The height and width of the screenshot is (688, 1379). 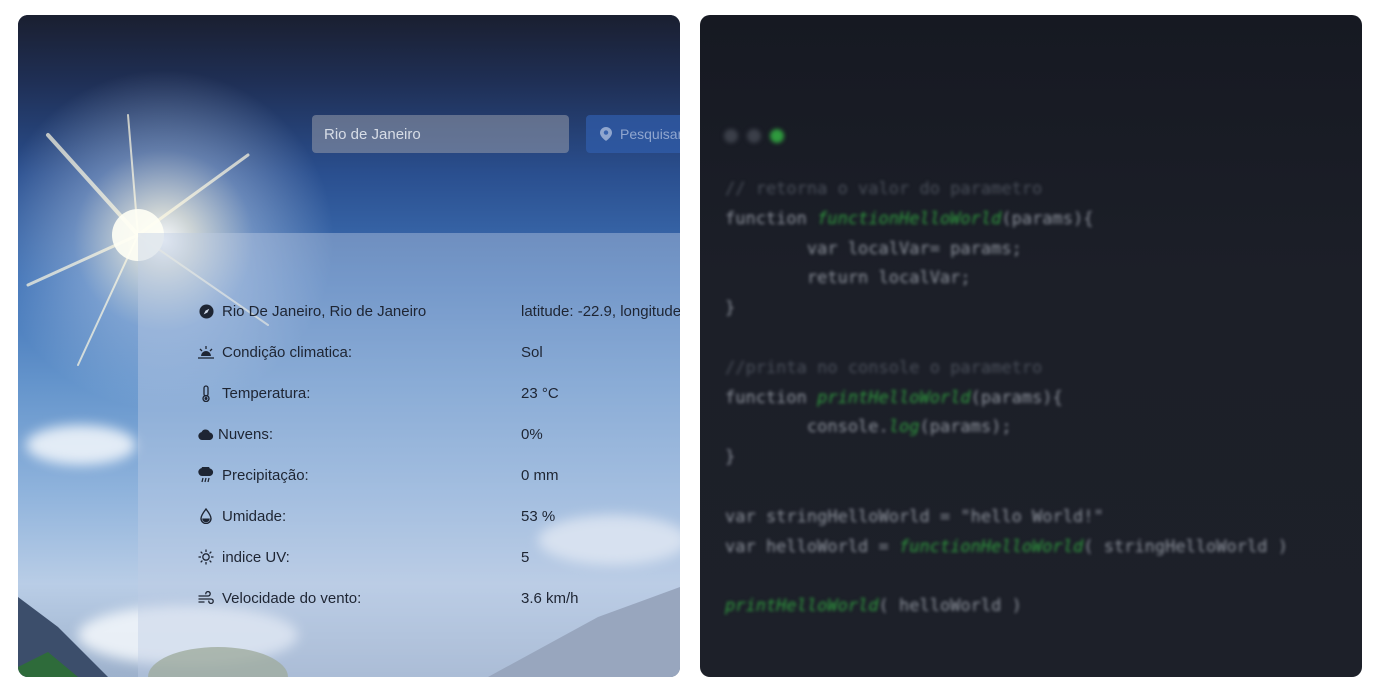 I want to click on condition-value: Sol, so click(x=532, y=352).